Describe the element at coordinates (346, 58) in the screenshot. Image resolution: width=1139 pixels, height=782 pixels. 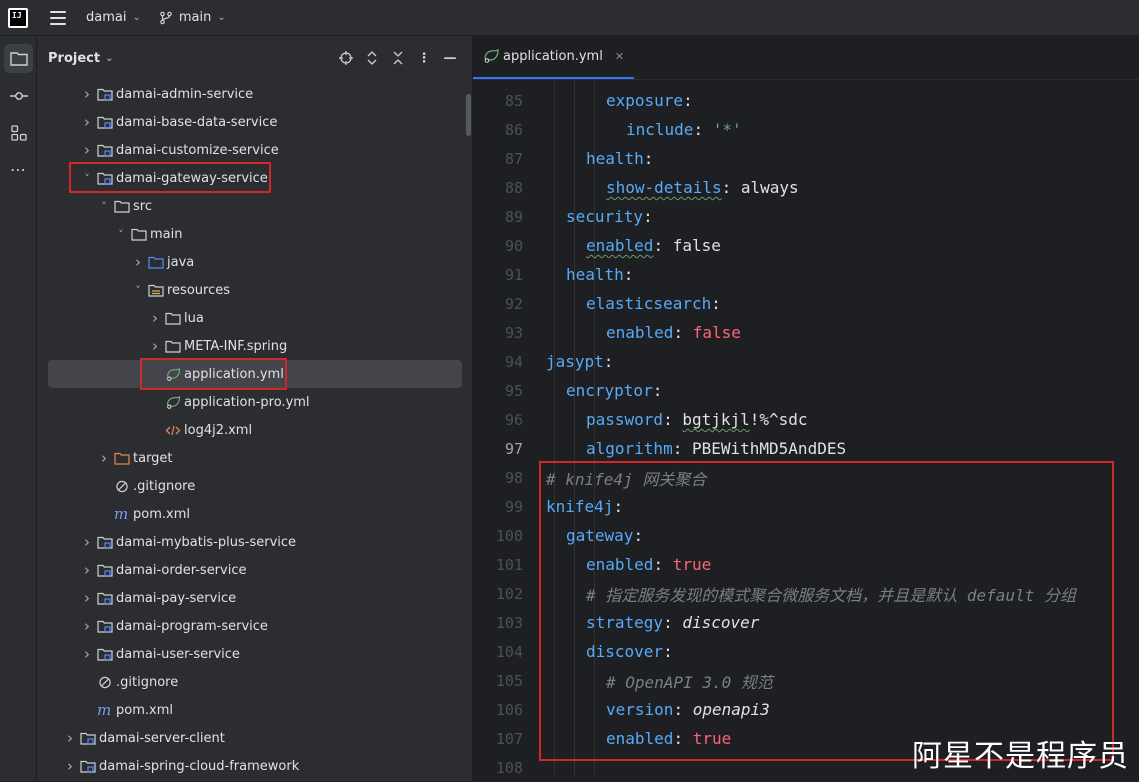
I see `locate-file-icon` at that location.